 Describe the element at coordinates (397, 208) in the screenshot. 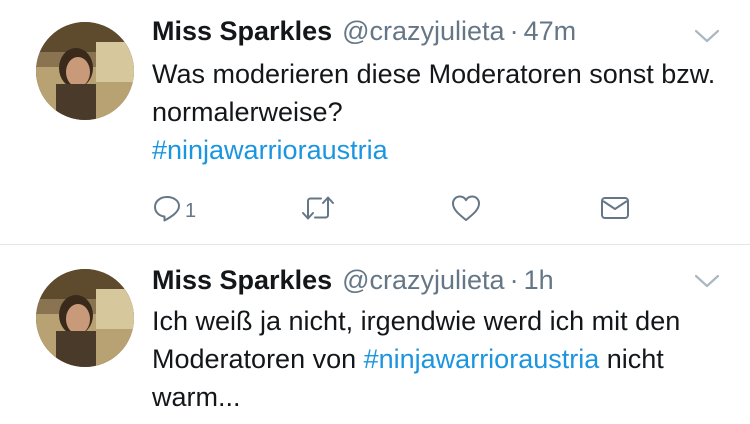

I see `tweet-actions: 1` at that location.